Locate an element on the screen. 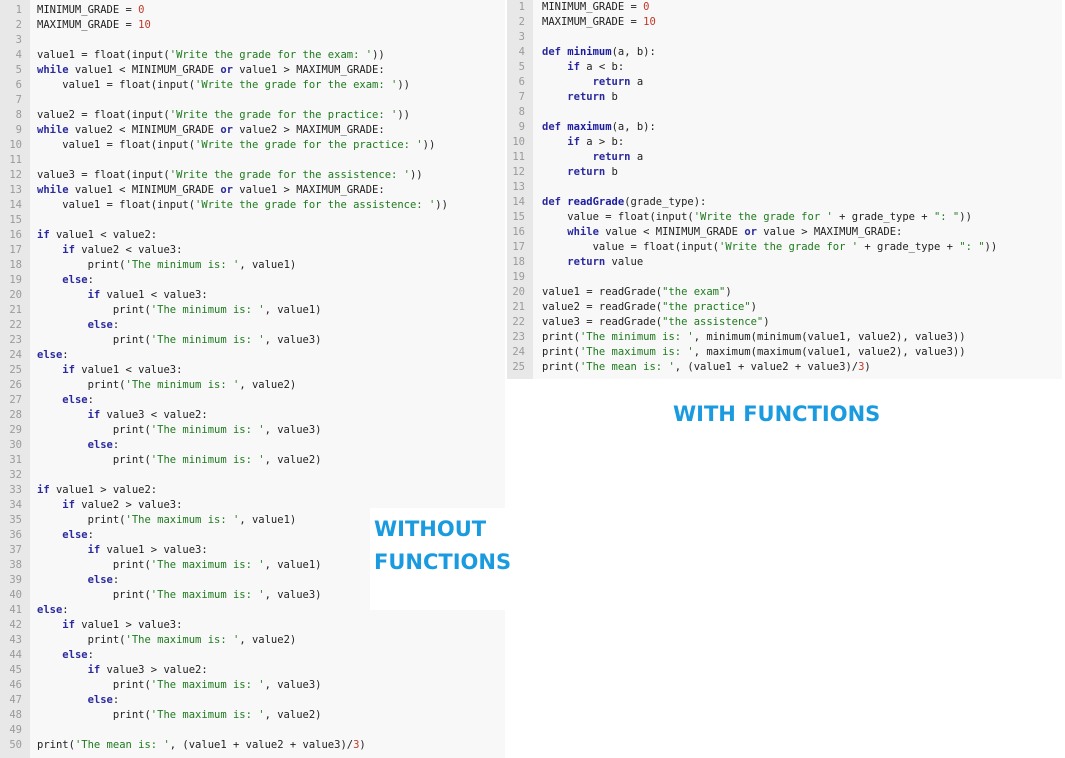 This screenshot has height=758, width=1065. code-text: if a < b: is located at coordinates (583, 67).